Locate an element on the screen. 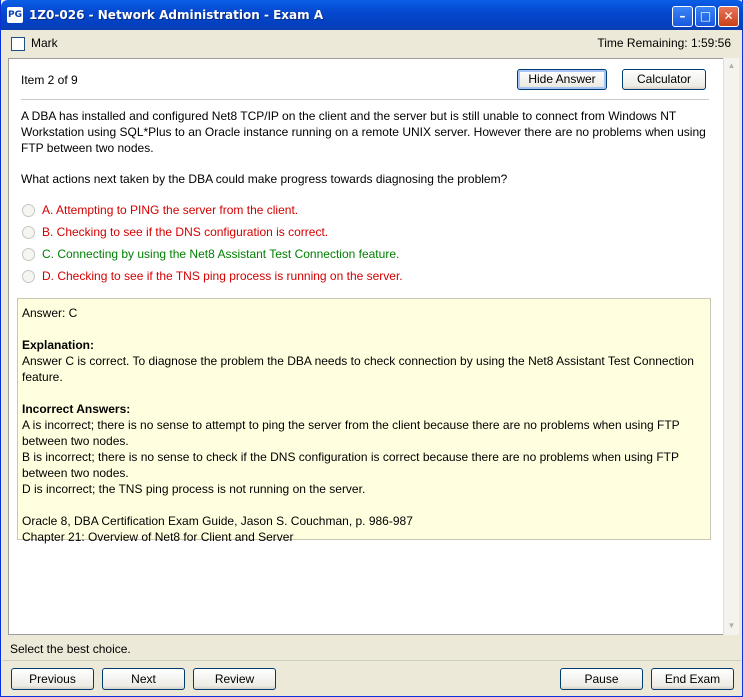 This screenshot has height=697, width=743. review-button: Review is located at coordinates (234, 679).